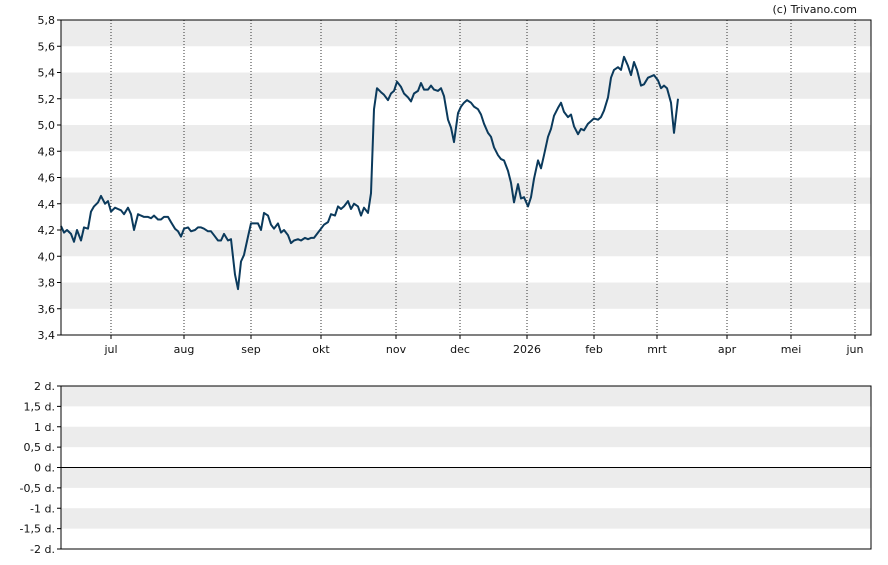 Image resolution: width=888 pixels, height=565 pixels. I want to click on x-tick-label: feb, so click(594, 349).